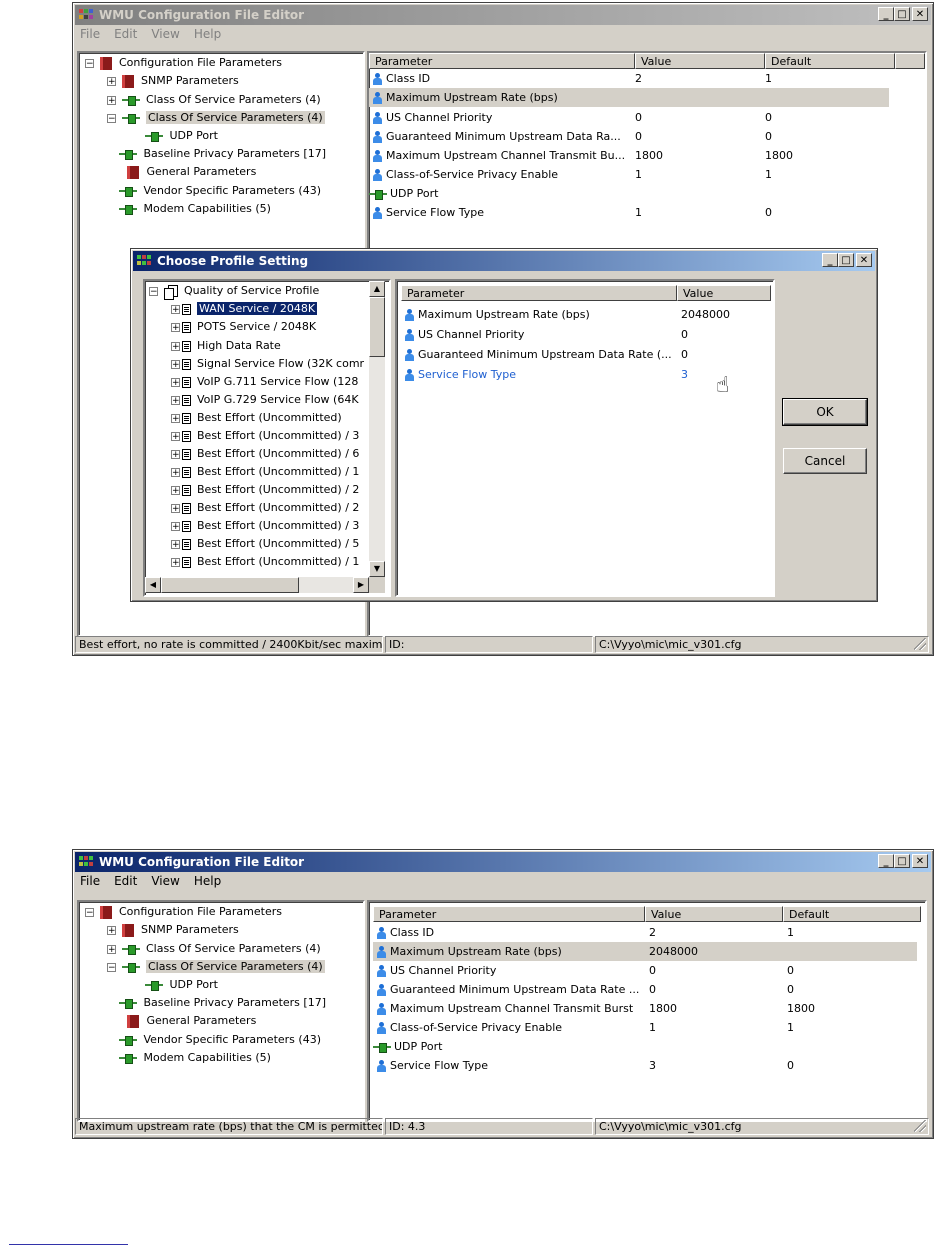 Image resolution: width=936 pixels, height=1253 pixels. Describe the element at coordinates (265, 526) in the screenshot. I see `profile-item: + Best Effort (Uncommitted) / 3` at that location.